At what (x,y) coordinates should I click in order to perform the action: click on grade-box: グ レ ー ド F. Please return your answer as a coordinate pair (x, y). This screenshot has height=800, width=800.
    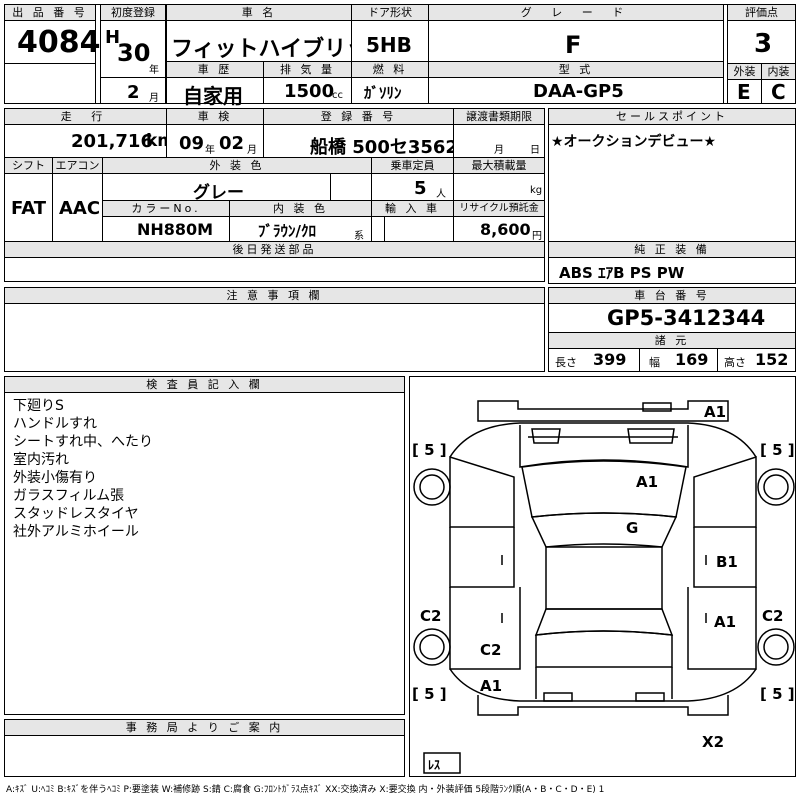
    Looking at the image, I should click on (576, 33).